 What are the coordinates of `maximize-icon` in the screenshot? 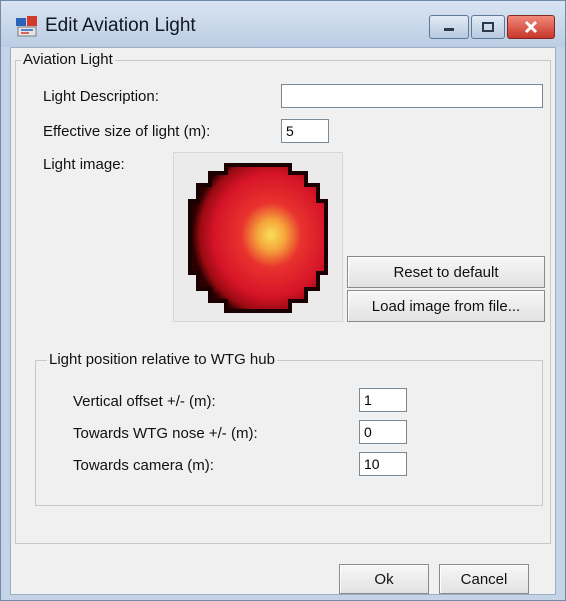 It's located at (488, 27).